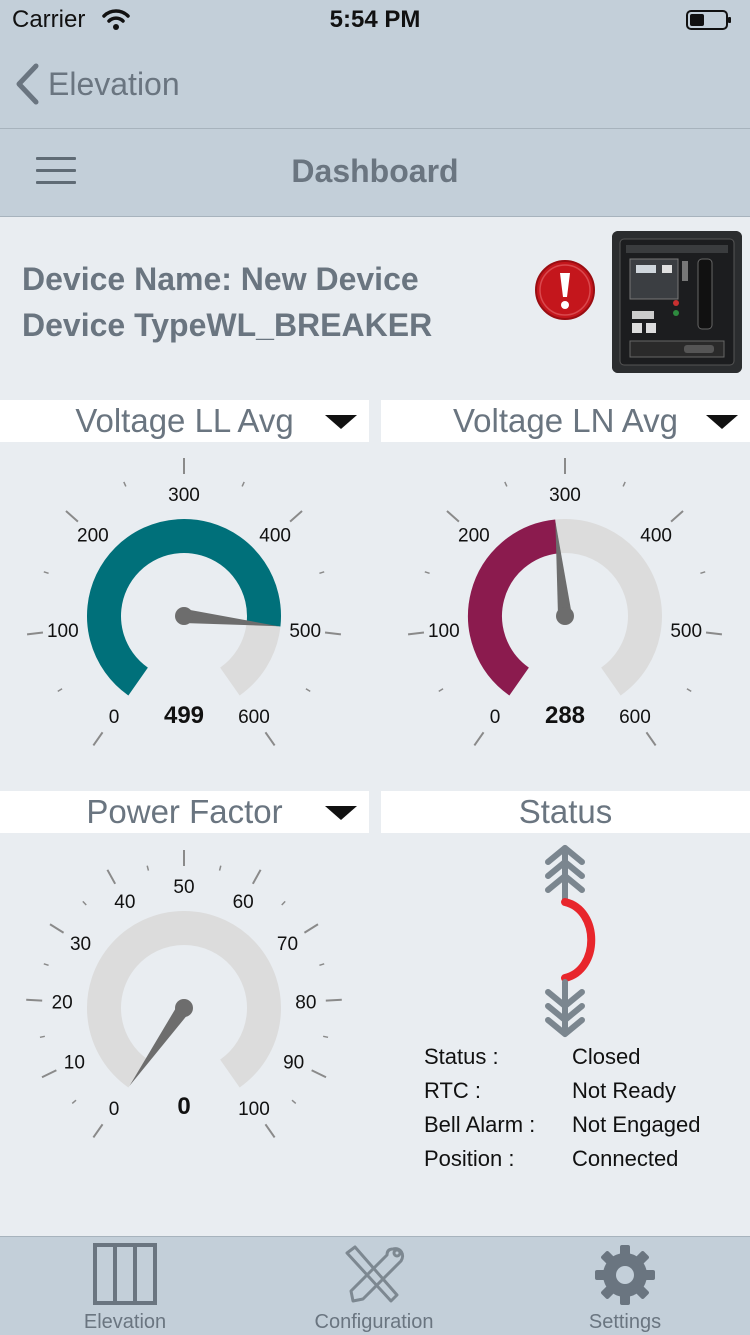  What do you see at coordinates (74, 1062) in the screenshot?
I see `gauge-tick-label: 10` at bounding box center [74, 1062].